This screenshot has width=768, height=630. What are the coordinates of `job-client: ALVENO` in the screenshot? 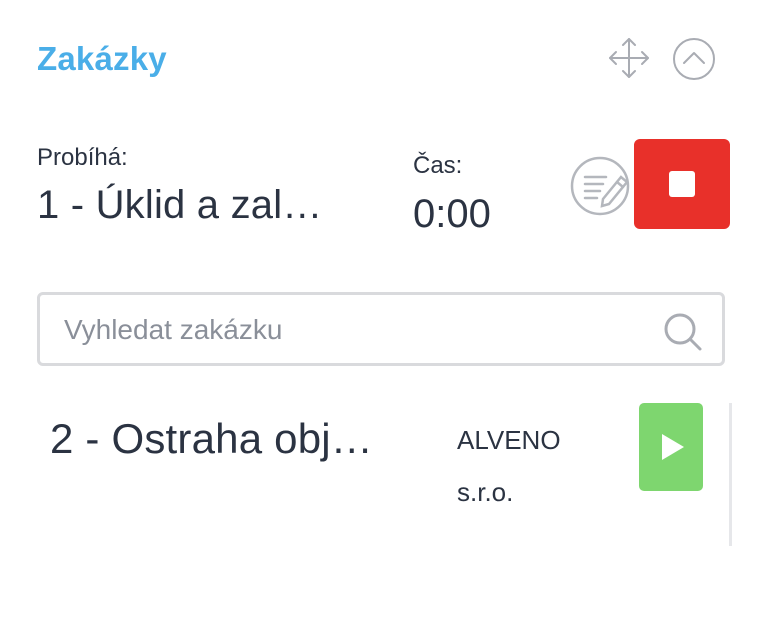 It's located at (509, 440).